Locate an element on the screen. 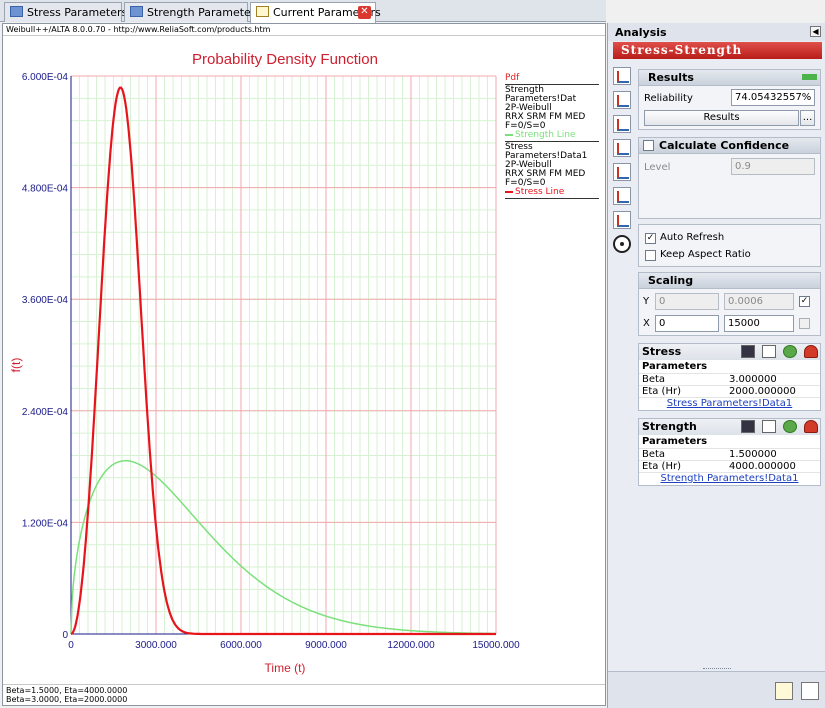  close-tab-icon: ✕ is located at coordinates (364, 12).